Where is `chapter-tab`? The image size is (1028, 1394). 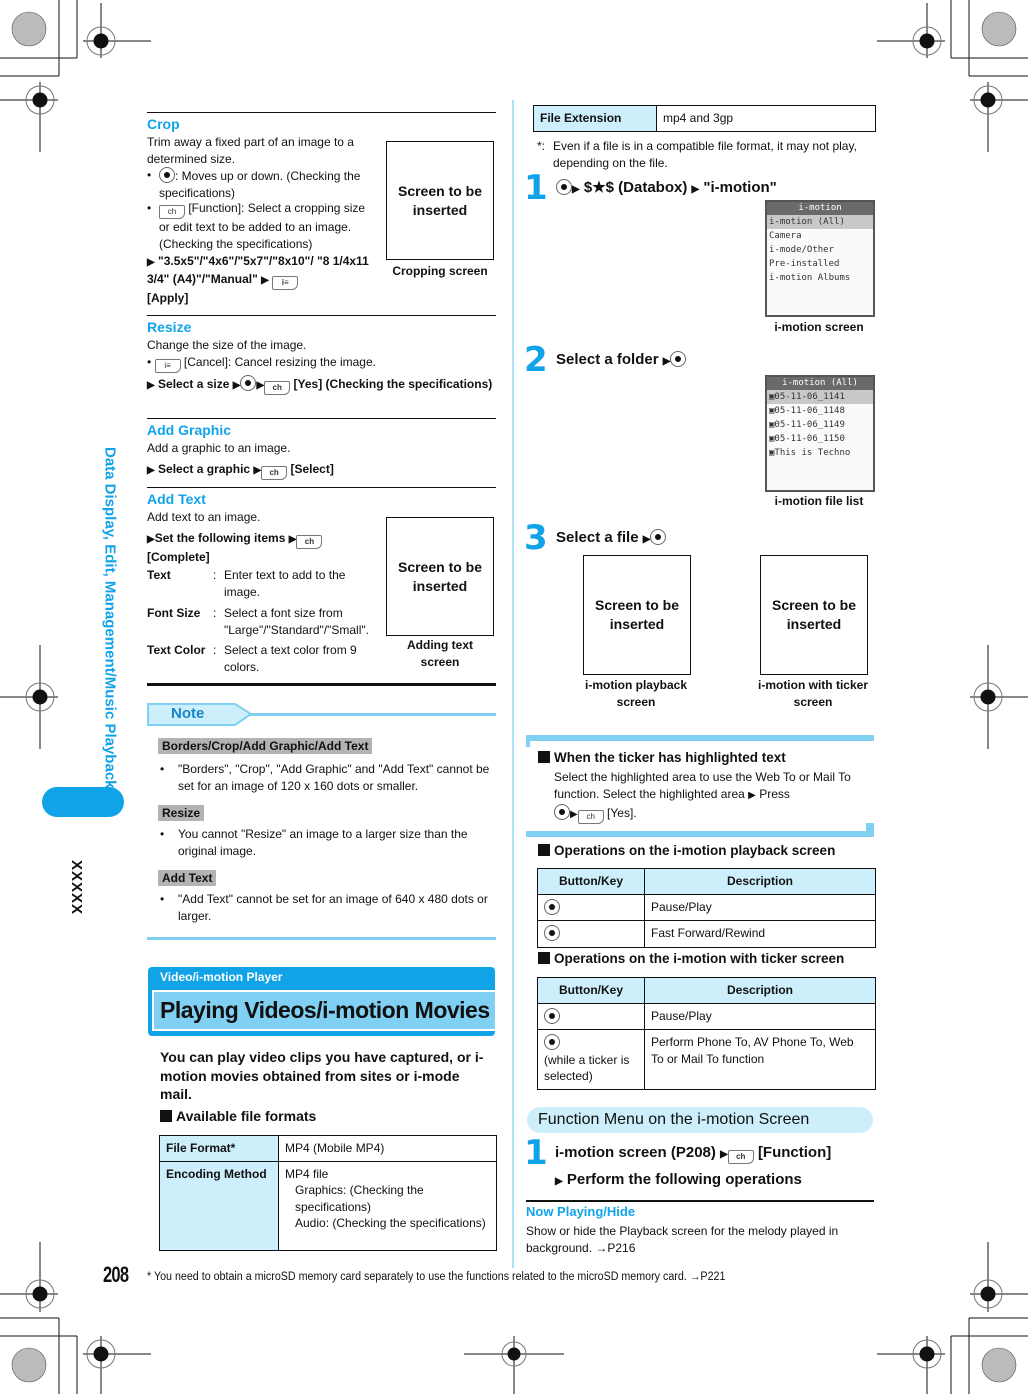 chapter-tab is located at coordinates (83, 802).